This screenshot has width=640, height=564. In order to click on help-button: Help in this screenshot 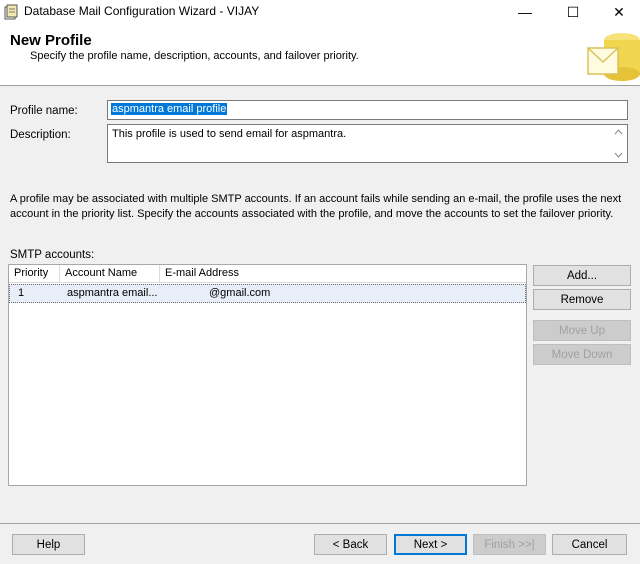, I will do `click(48, 544)`.